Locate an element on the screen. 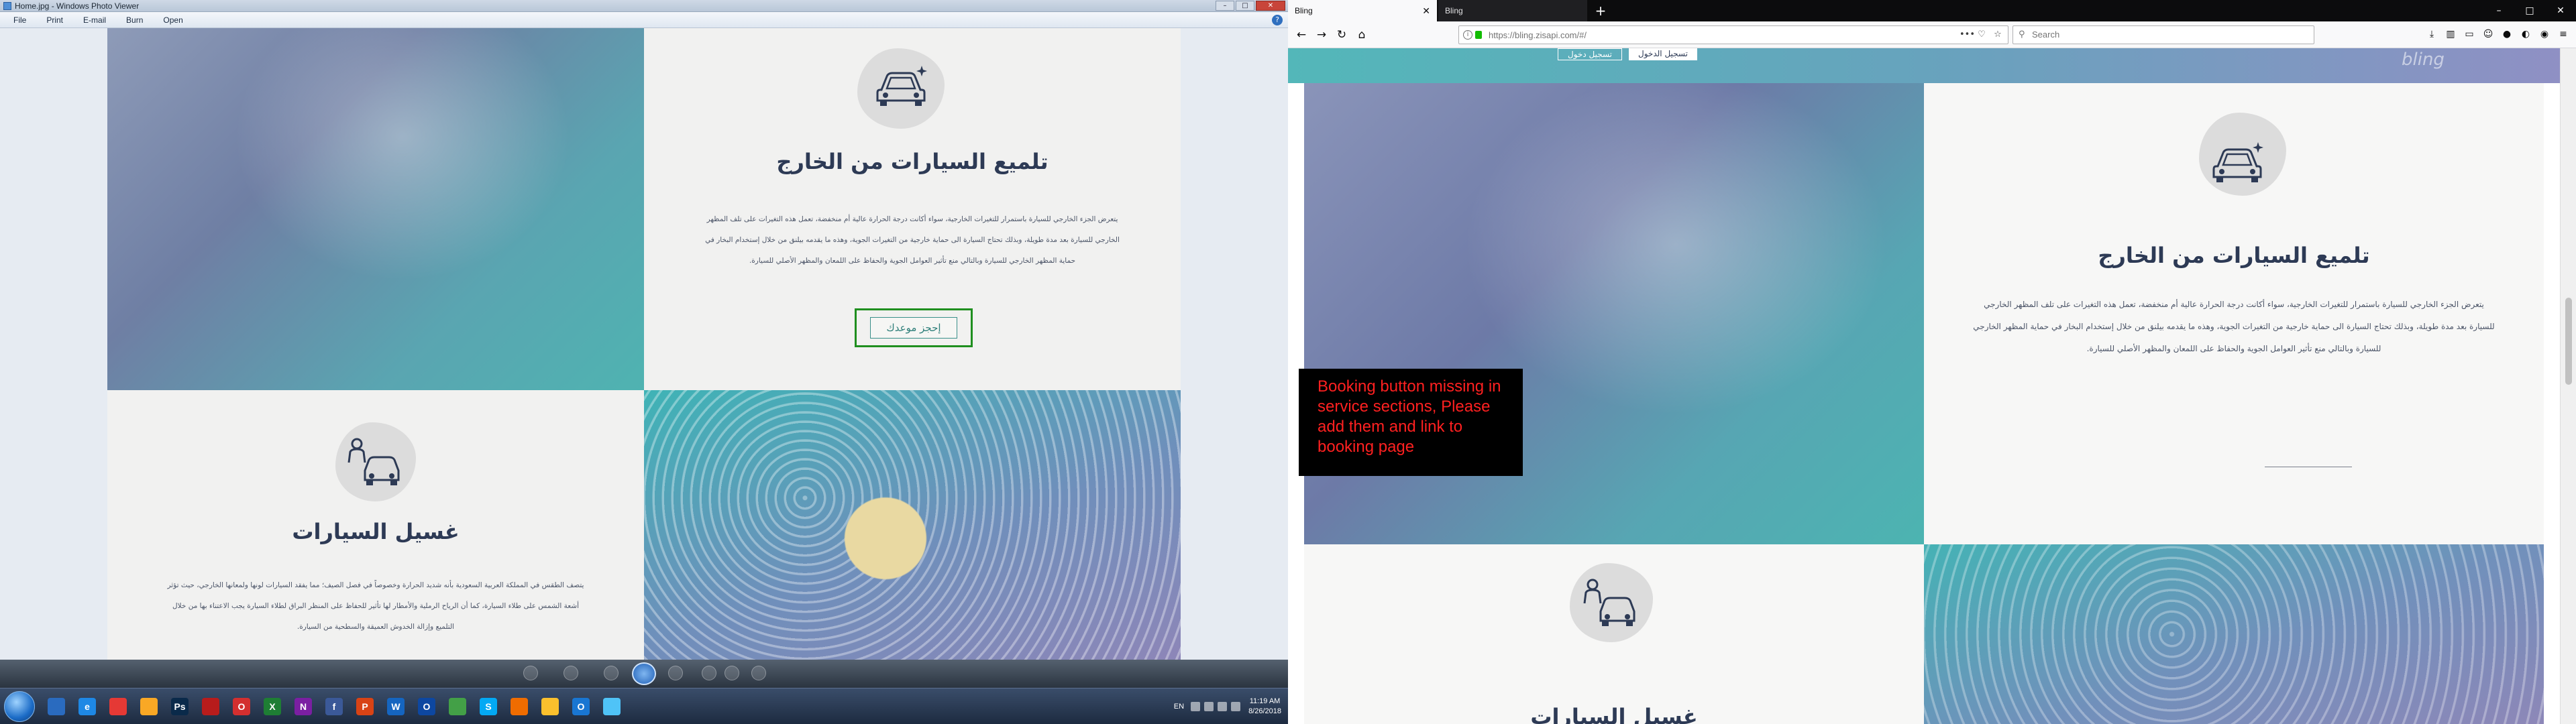 Image resolution: width=2576 pixels, height=724 pixels. car-washing-photo is located at coordinates (912, 525).